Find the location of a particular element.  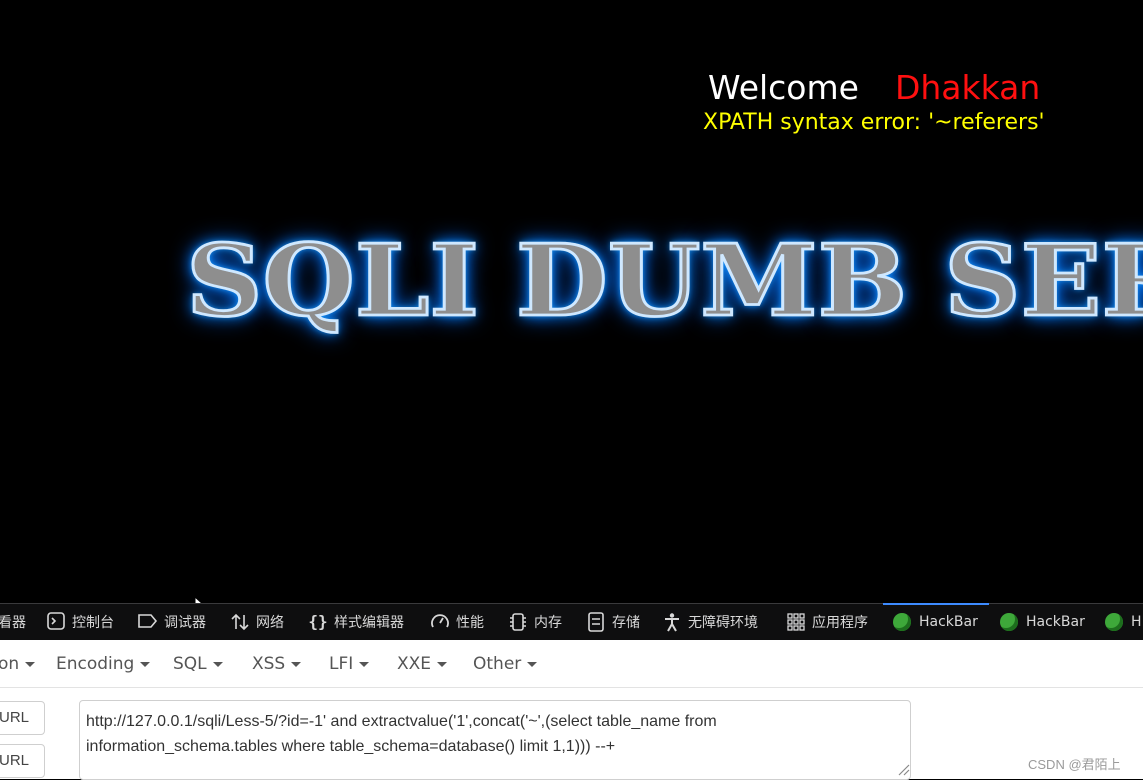

menu-lfi: LFI is located at coordinates (349, 664).